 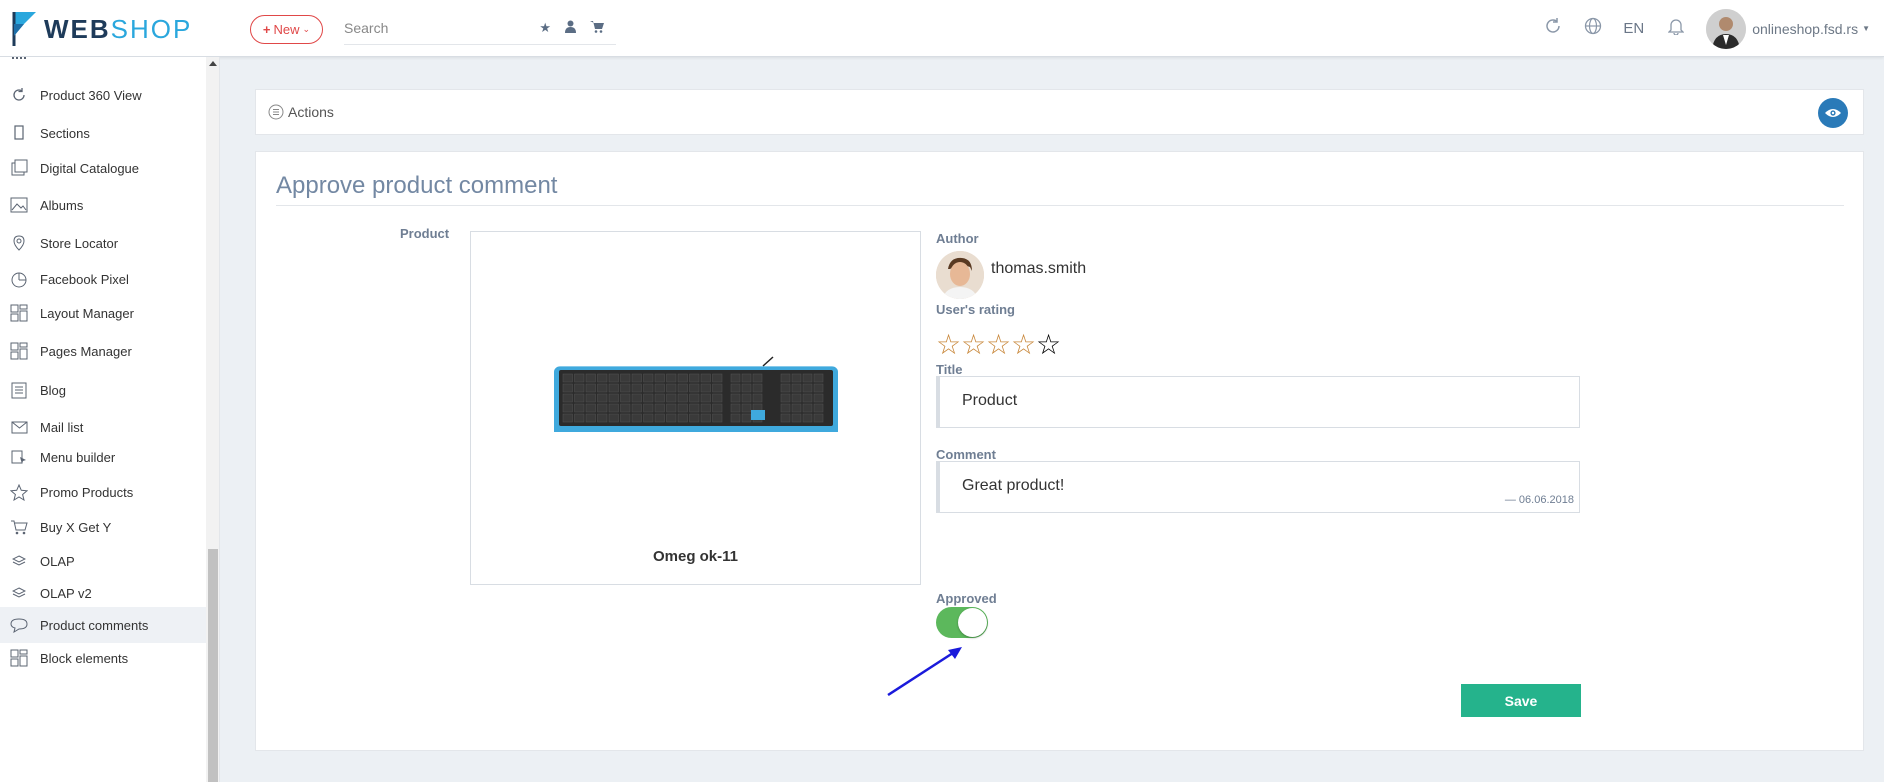 I want to click on product-name: Omeg ok-11, so click(x=695, y=556).